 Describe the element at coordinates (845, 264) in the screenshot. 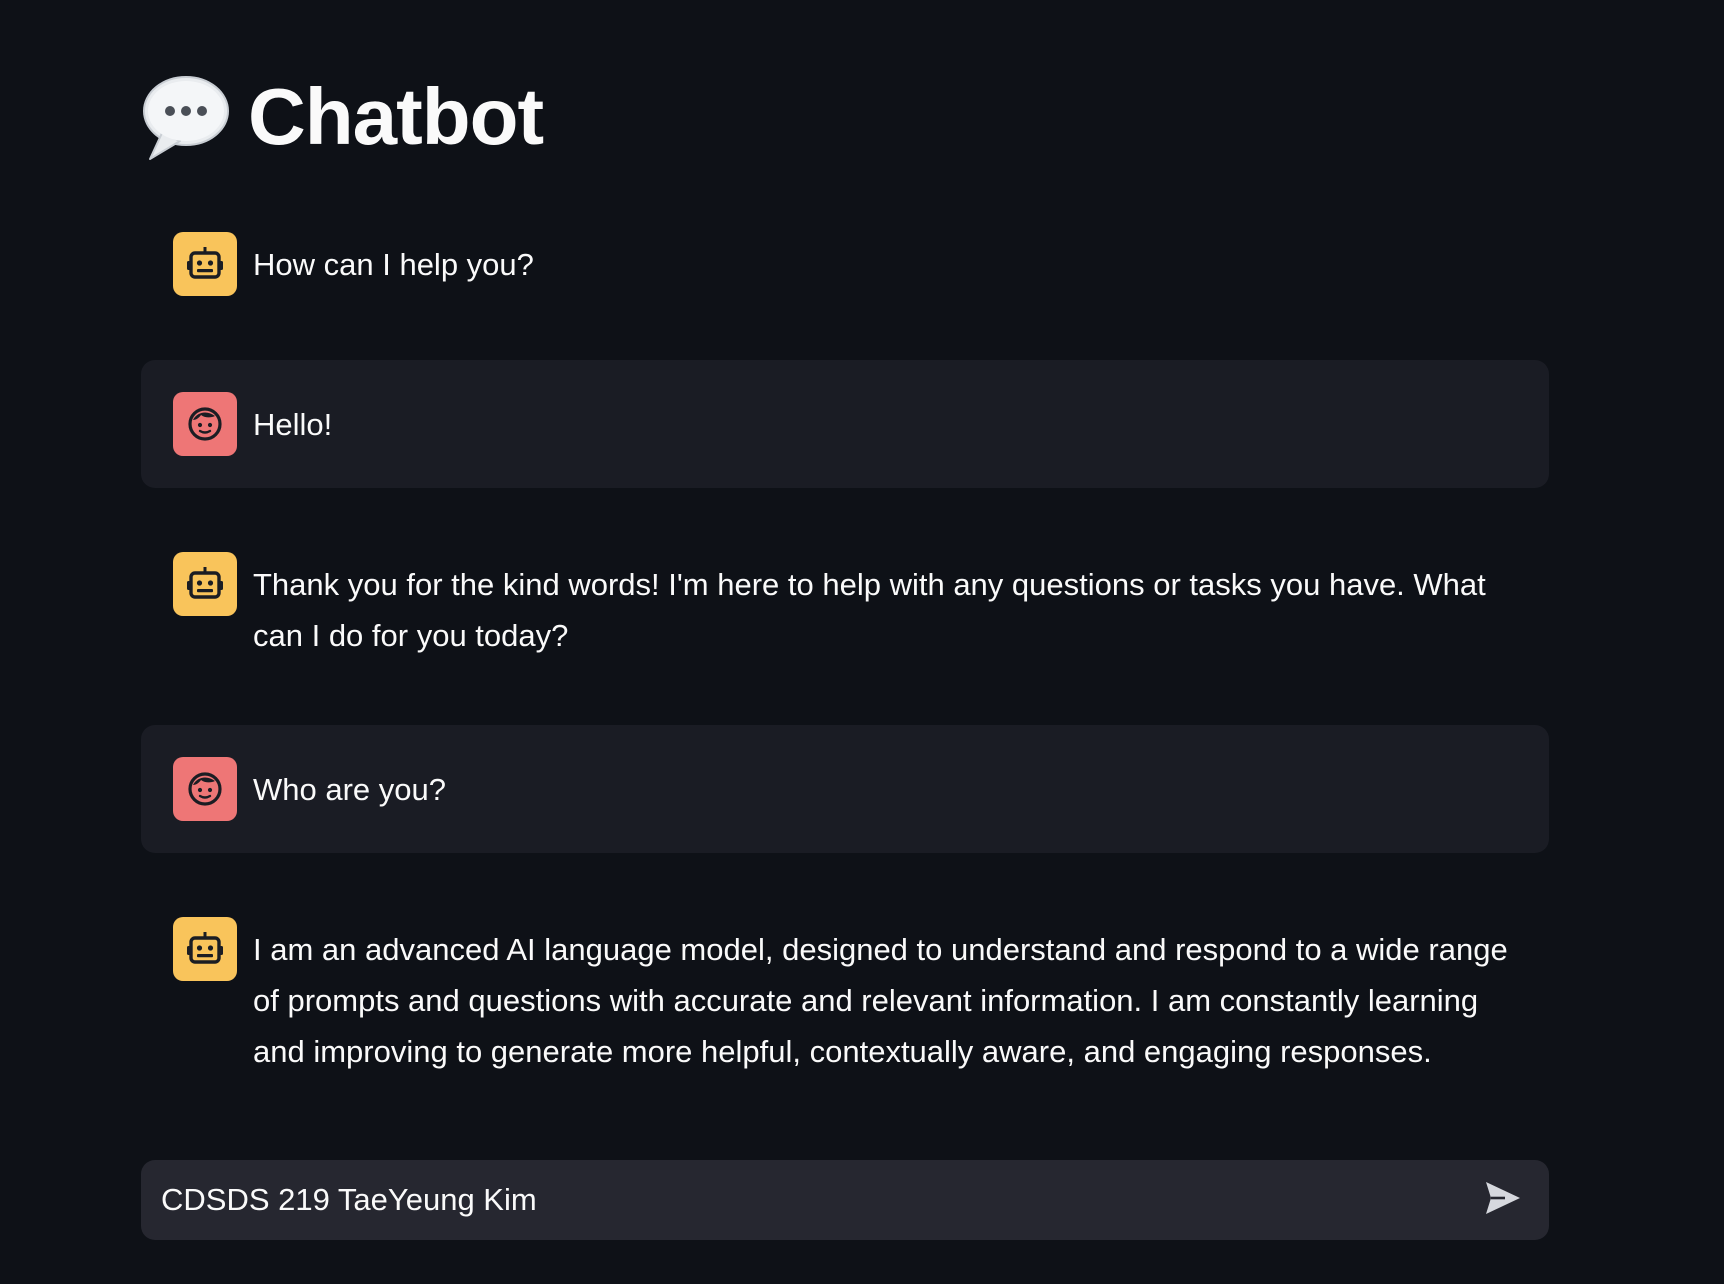

I see `chat-message-assistant: How can I help you?` at that location.